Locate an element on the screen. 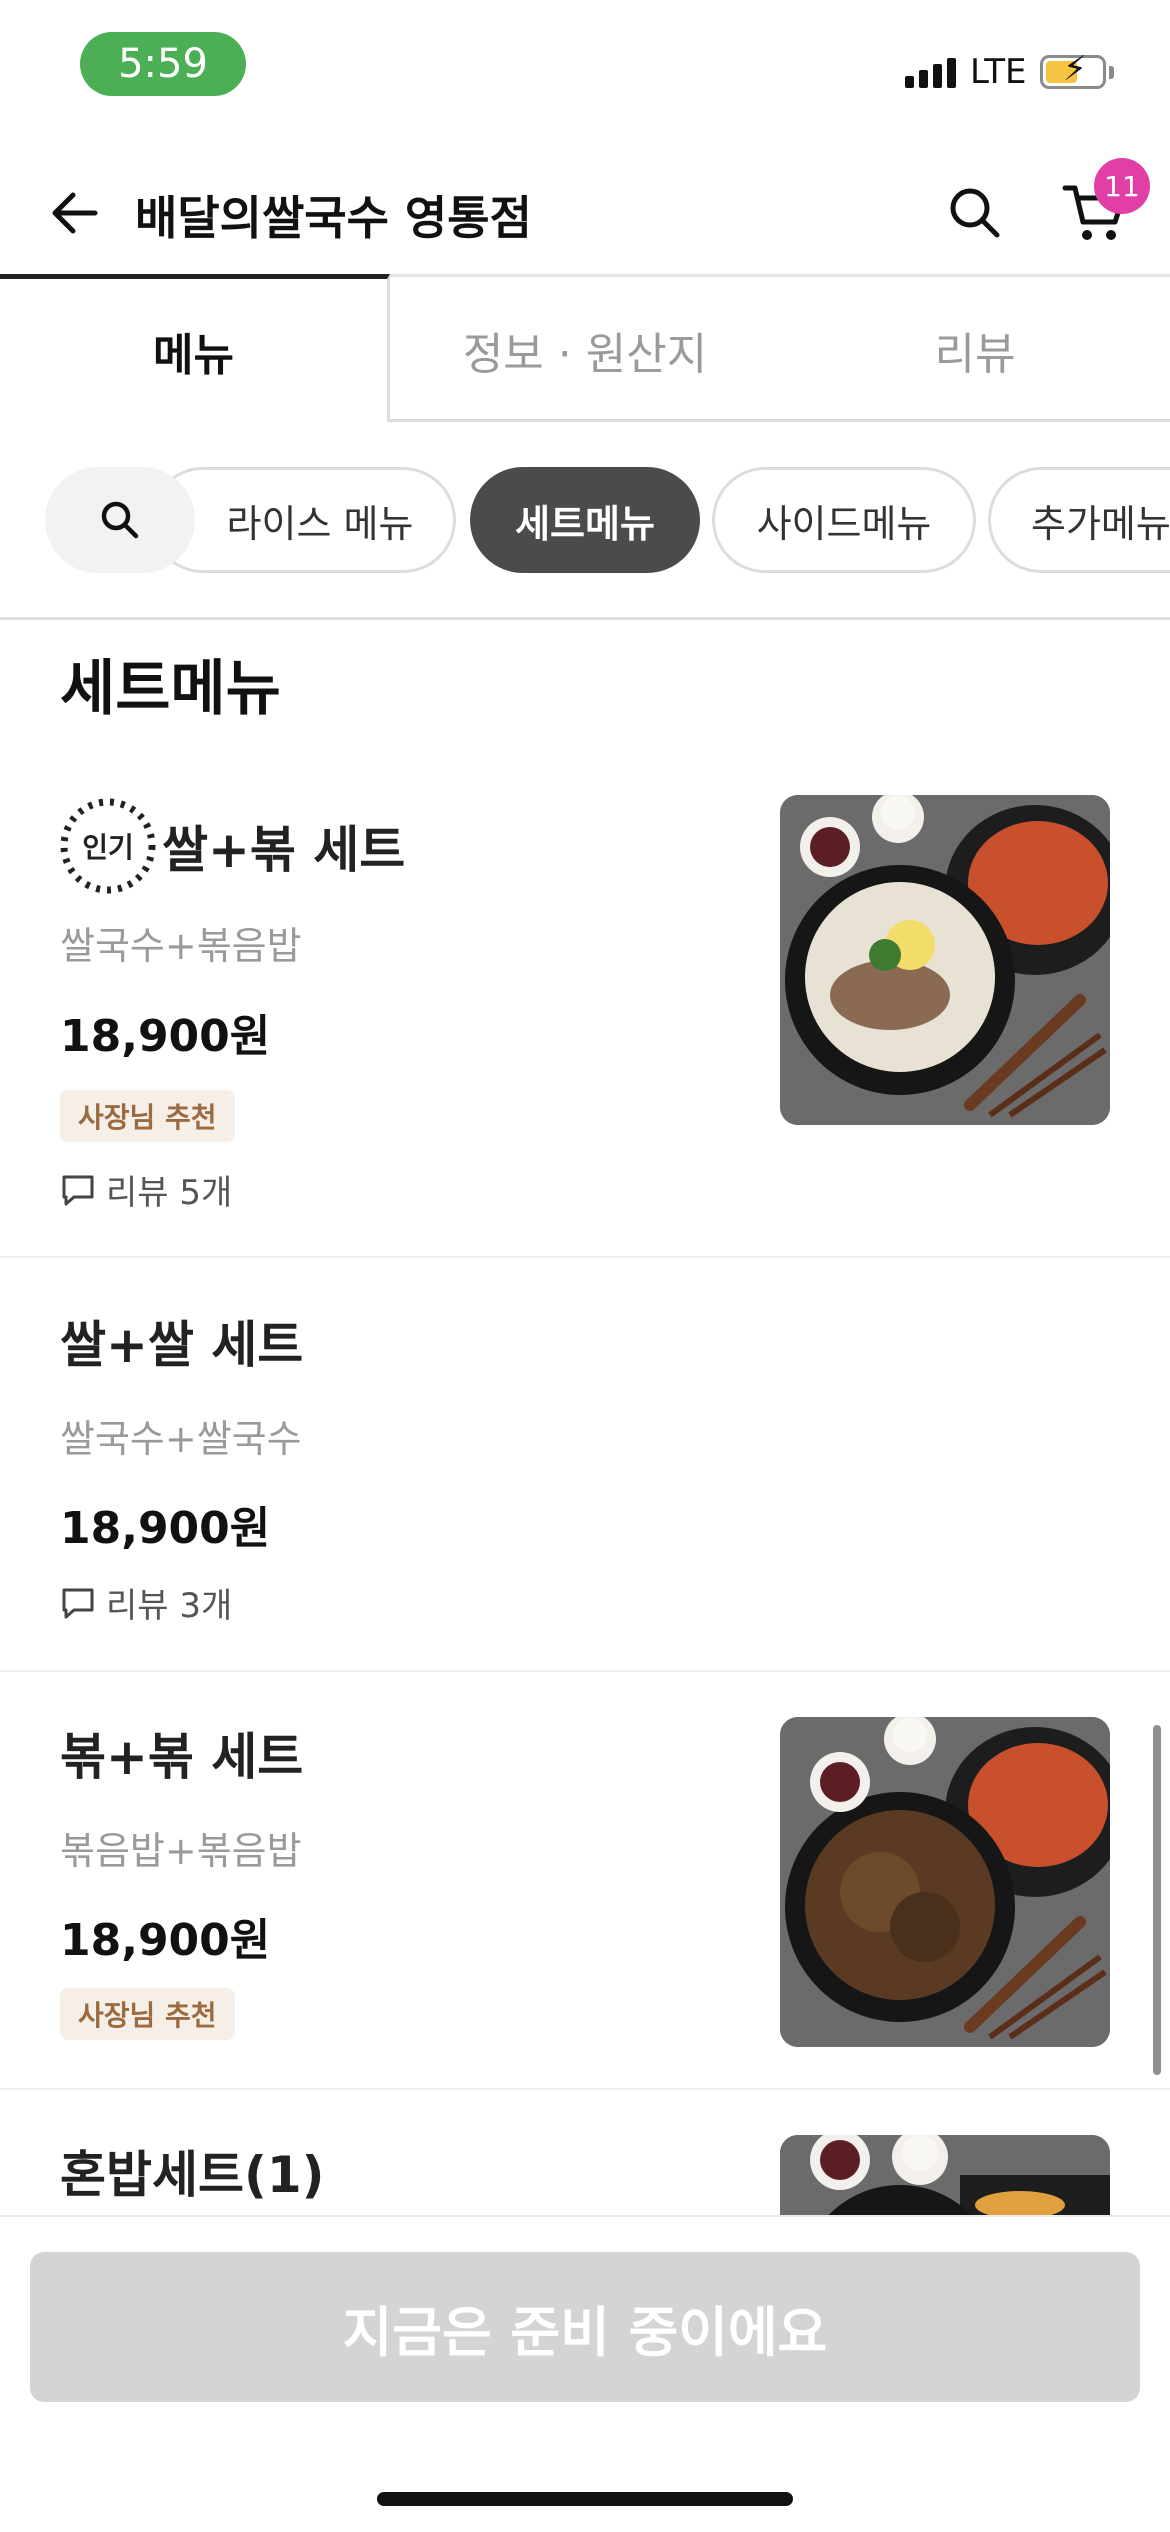 The width and height of the screenshot is (1170, 2532). tab-info-origin: 정보 · 원산지 is located at coordinates (585, 348).